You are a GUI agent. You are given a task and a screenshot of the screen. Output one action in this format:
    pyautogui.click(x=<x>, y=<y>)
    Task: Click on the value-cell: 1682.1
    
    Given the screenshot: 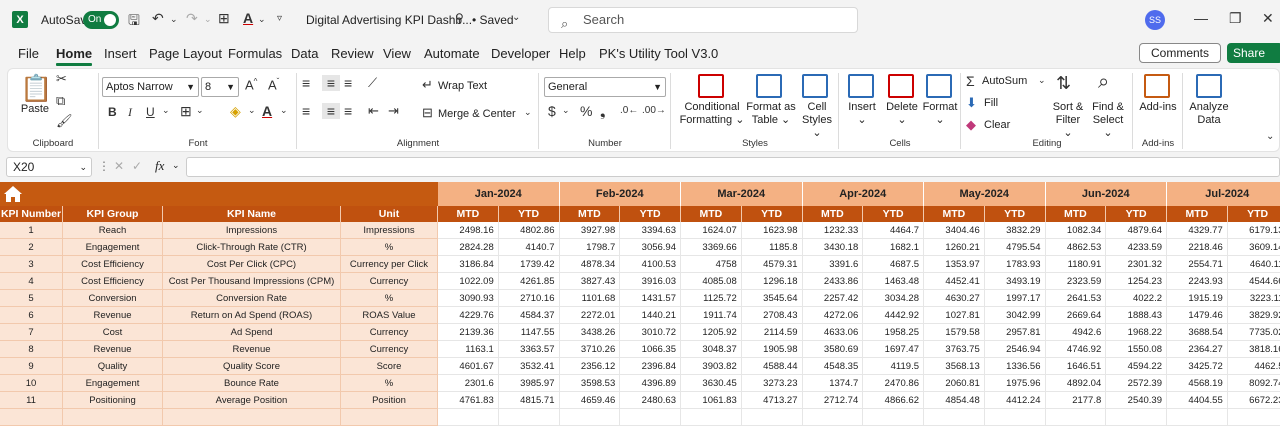 What is the action you would take?
    pyautogui.click(x=893, y=247)
    